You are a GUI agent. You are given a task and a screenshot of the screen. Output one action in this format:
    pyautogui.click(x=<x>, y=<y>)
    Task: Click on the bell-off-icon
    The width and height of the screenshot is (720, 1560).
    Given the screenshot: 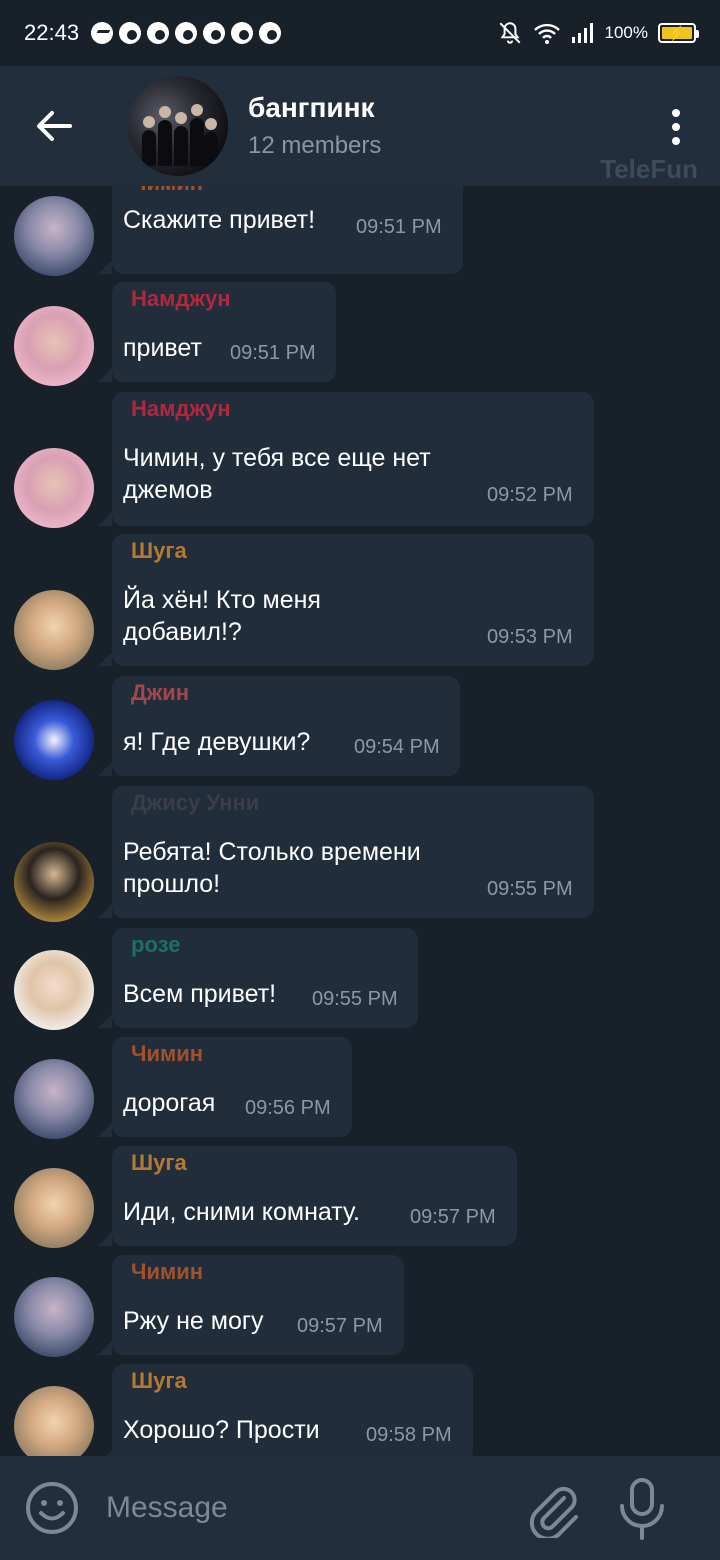 What is the action you would take?
    pyautogui.click(x=509, y=33)
    